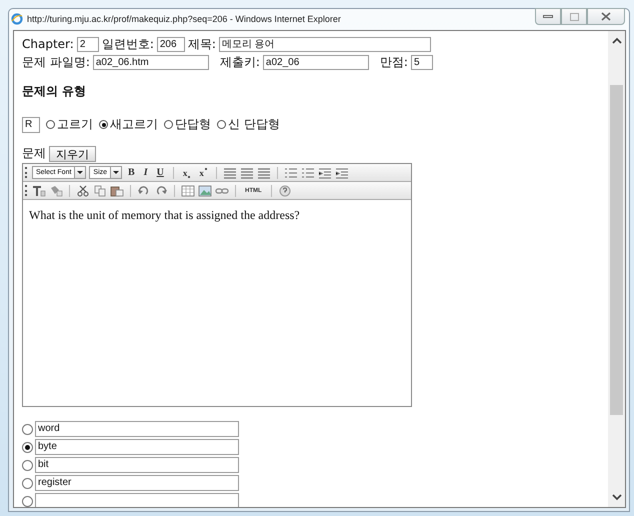 This screenshot has width=634, height=516. I want to click on answer-field: register, so click(137, 483).